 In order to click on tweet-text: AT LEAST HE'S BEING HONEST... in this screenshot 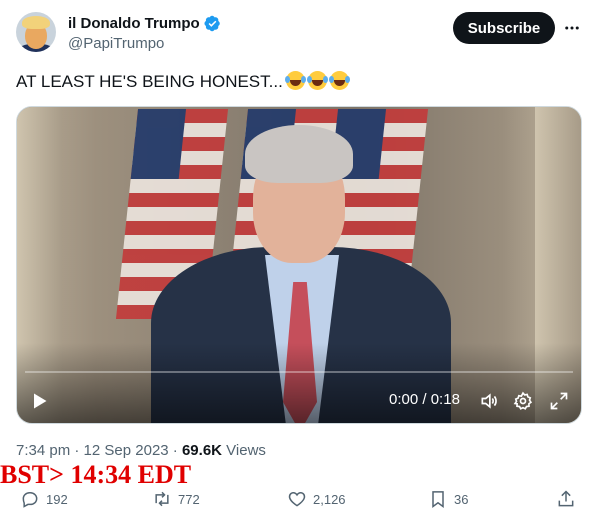, I will do `click(182, 82)`.